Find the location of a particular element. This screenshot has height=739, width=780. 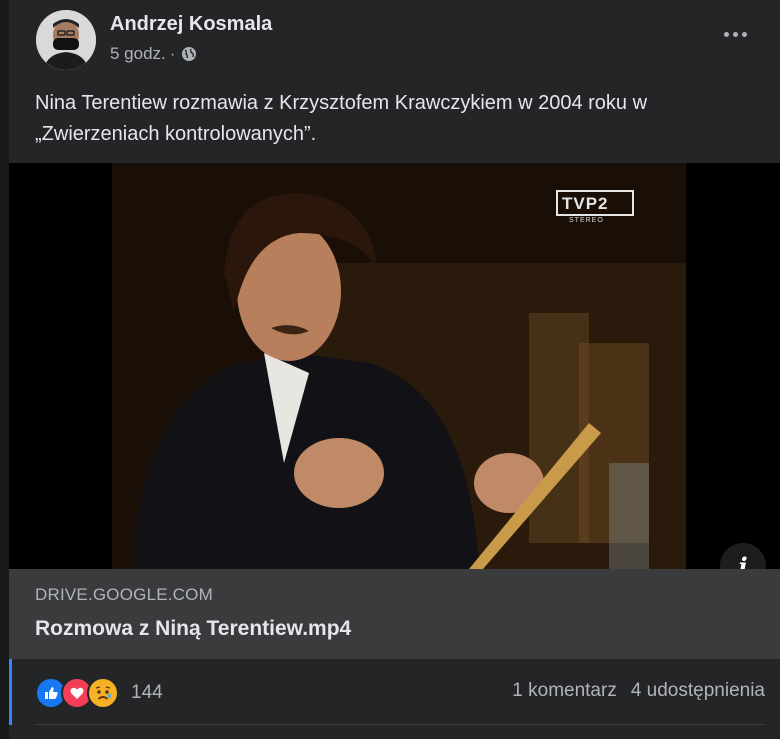

shares-count: 4 udostępnienia is located at coordinates (698, 691).